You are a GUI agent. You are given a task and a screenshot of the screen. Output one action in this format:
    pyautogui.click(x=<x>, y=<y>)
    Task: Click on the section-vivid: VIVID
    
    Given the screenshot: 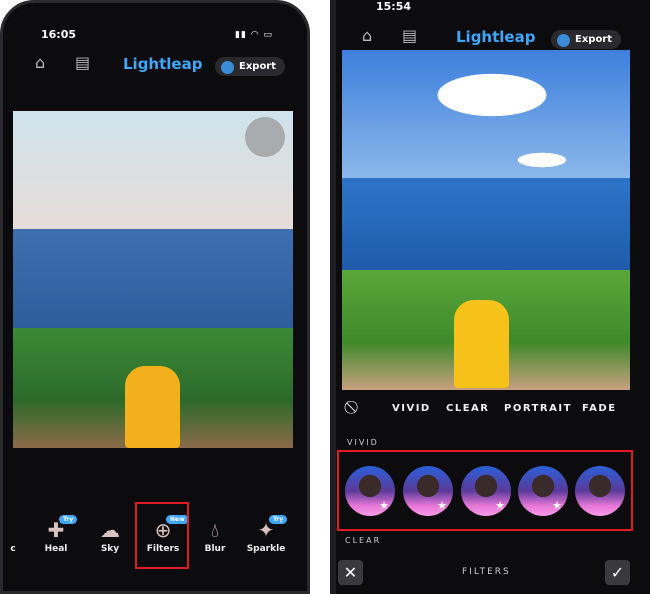 What is the action you would take?
    pyautogui.click(x=363, y=442)
    